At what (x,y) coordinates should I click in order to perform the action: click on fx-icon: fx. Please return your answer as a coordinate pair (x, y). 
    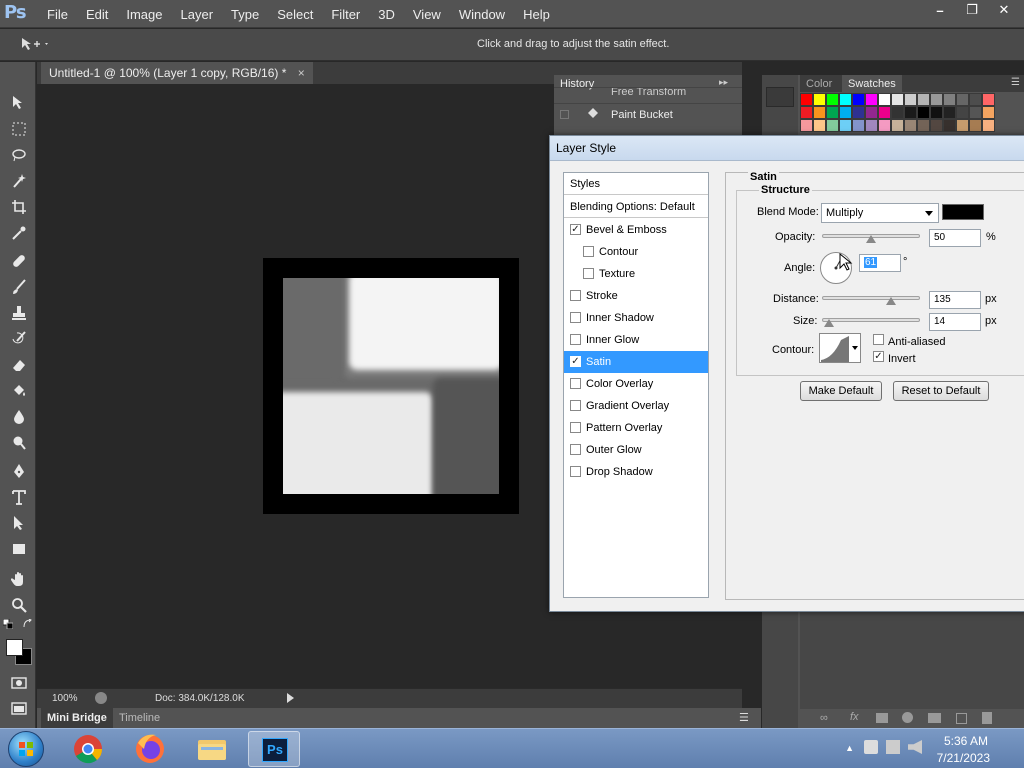
    Looking at the image, I should click on (854, 717).